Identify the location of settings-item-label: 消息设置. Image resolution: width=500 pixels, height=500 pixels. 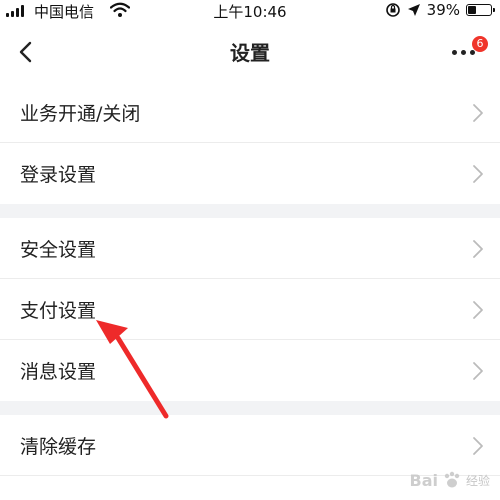
(58, 372).